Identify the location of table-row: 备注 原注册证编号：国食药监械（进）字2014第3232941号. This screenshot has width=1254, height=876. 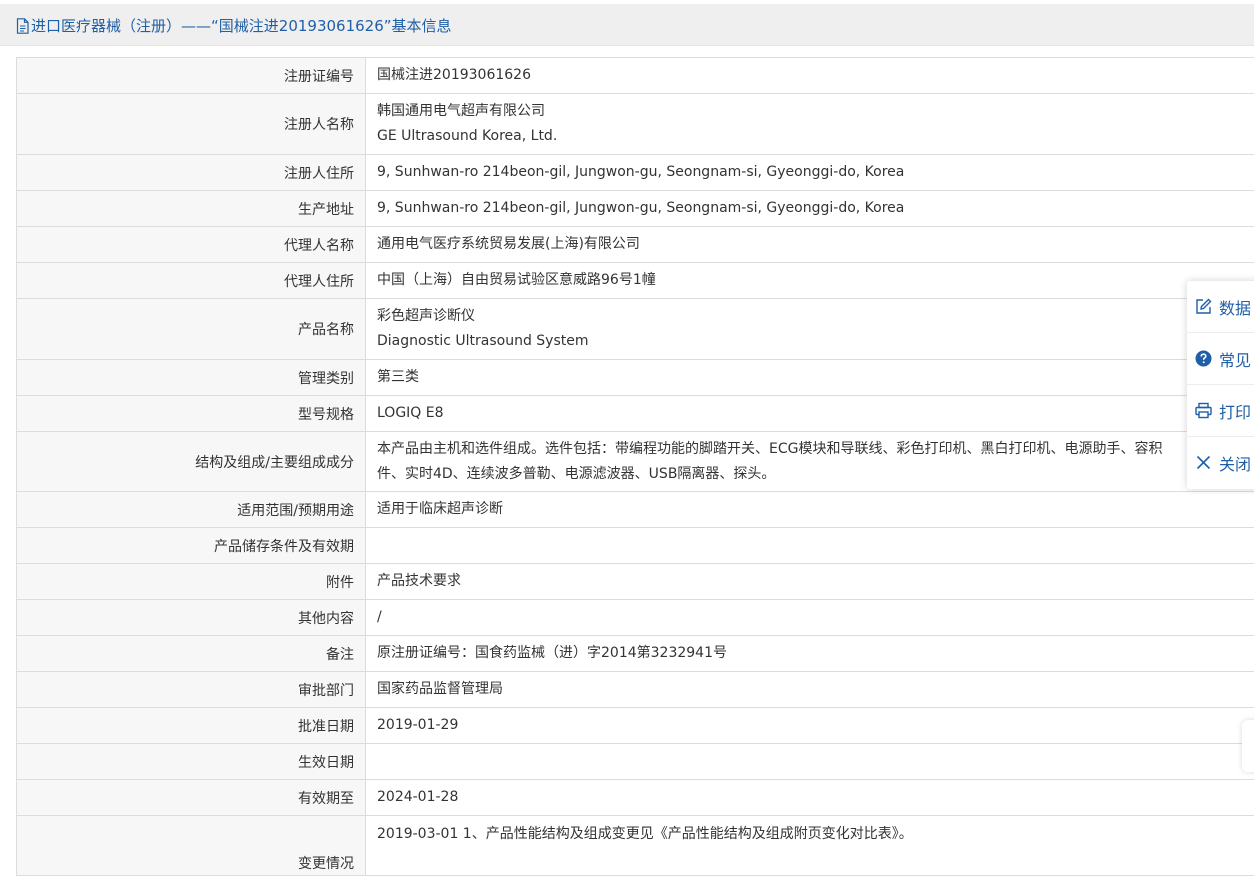
(635, 654).